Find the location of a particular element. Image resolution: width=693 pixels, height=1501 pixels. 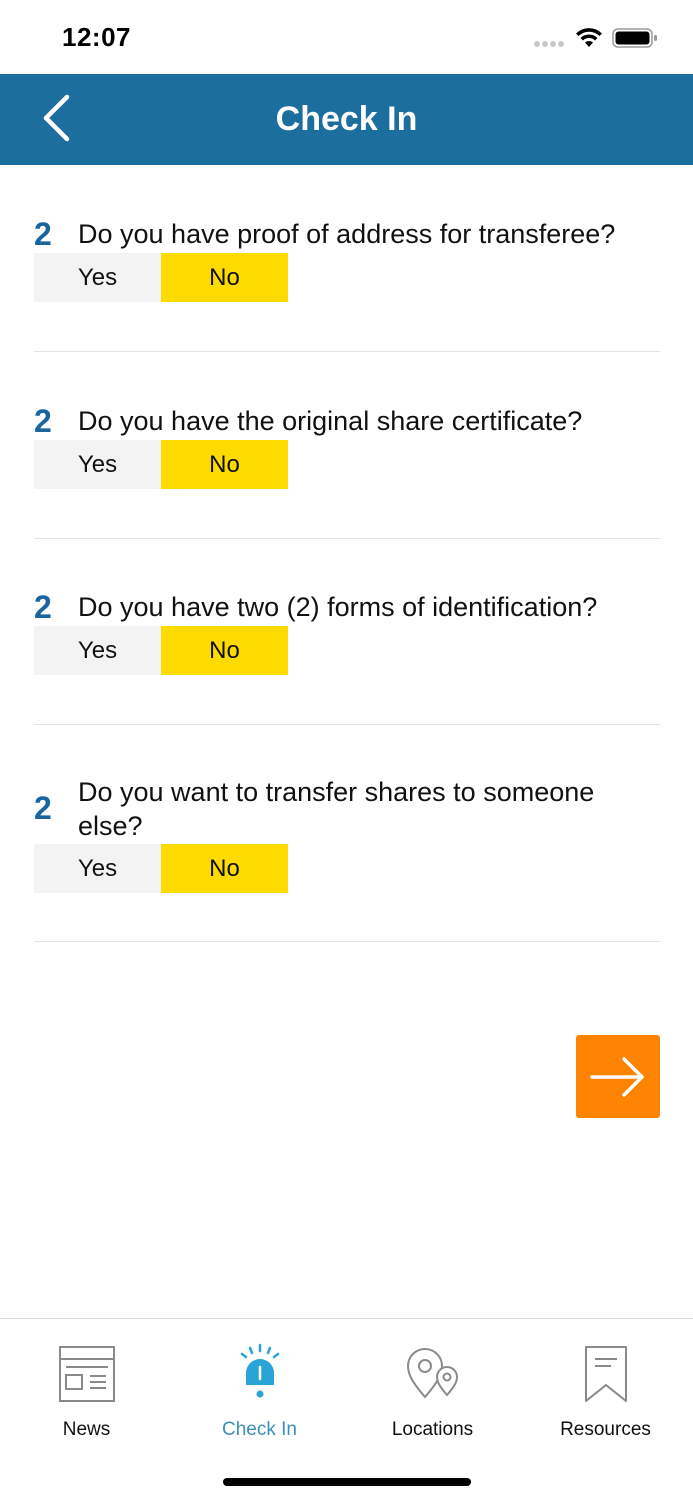

battery-icon is located at coordinates (634, 38).